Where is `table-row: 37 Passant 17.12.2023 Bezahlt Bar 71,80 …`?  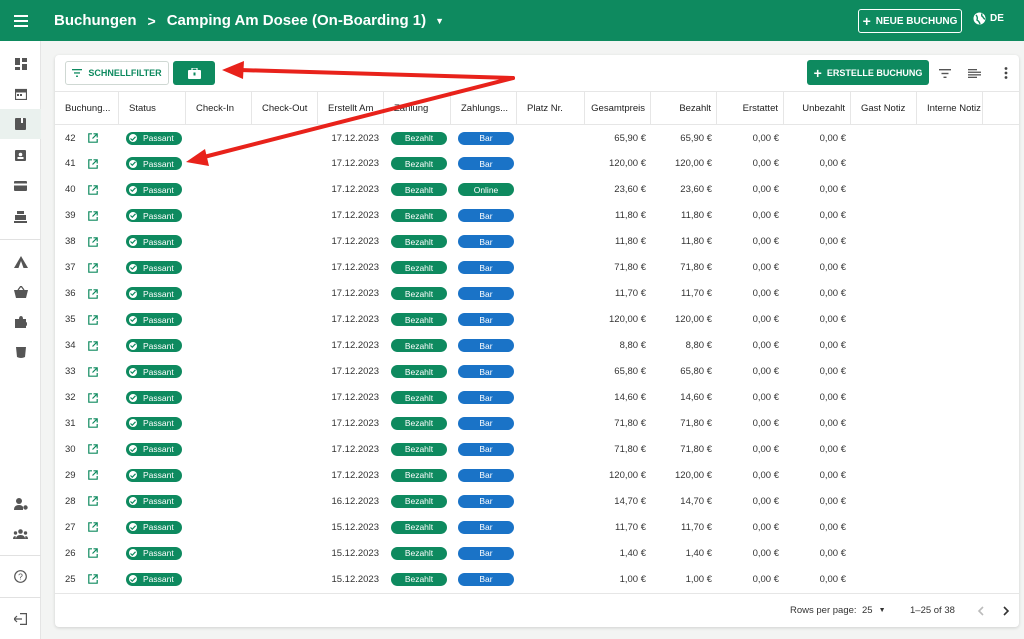 table-row: 37 Passant 17.12.2023 Bezahlt Bar 71,80 … is located at coordinates (537, 268).